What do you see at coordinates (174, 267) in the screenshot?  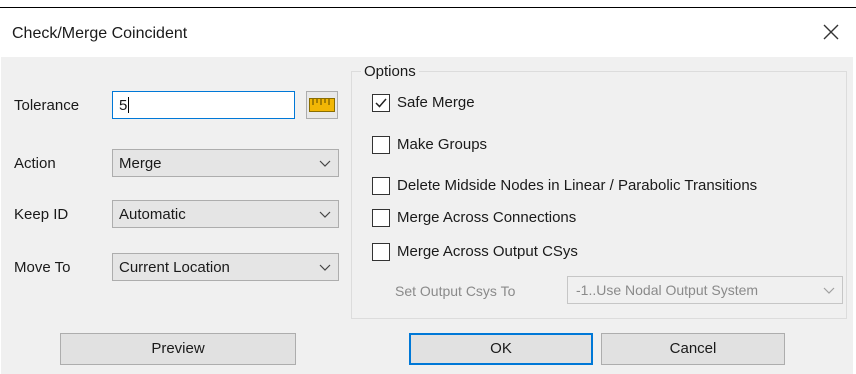 I see `move-to-value: Current Location` at bounding box center [174, 267].